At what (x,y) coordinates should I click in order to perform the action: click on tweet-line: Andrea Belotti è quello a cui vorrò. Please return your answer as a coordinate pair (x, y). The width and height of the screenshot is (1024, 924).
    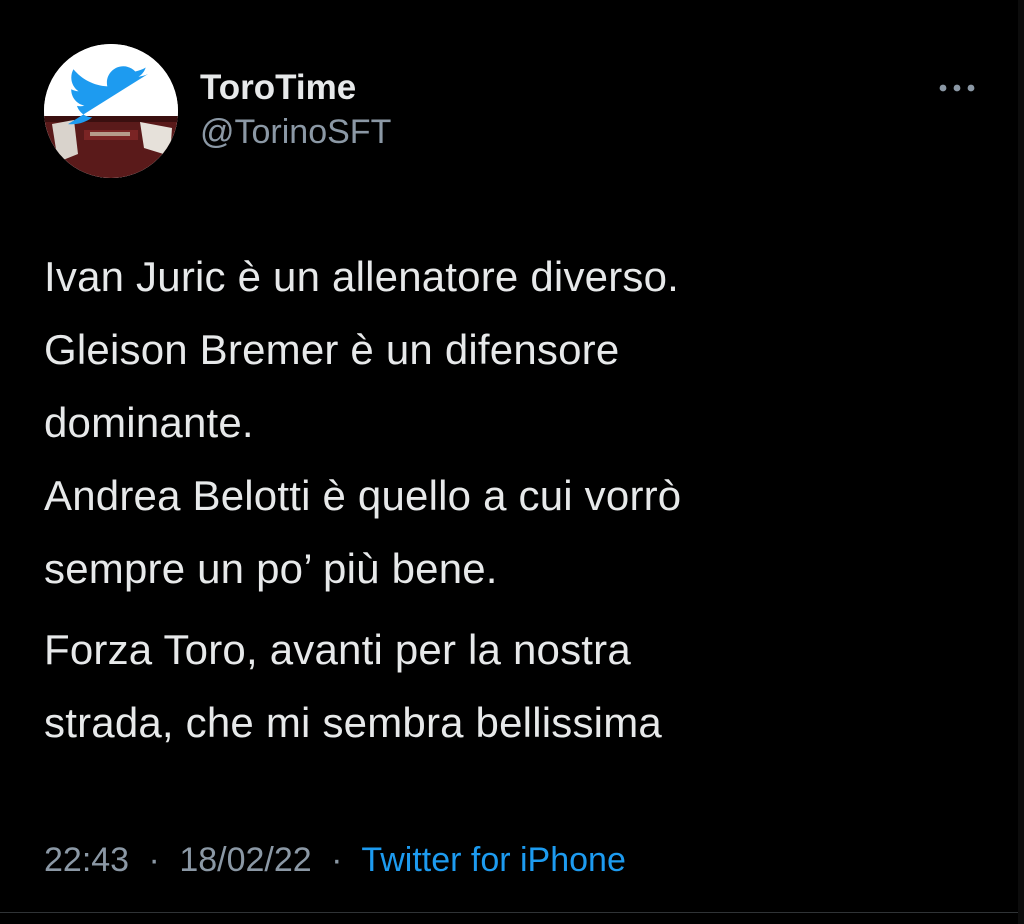
    Looking at the image, I should click on (363, 495).